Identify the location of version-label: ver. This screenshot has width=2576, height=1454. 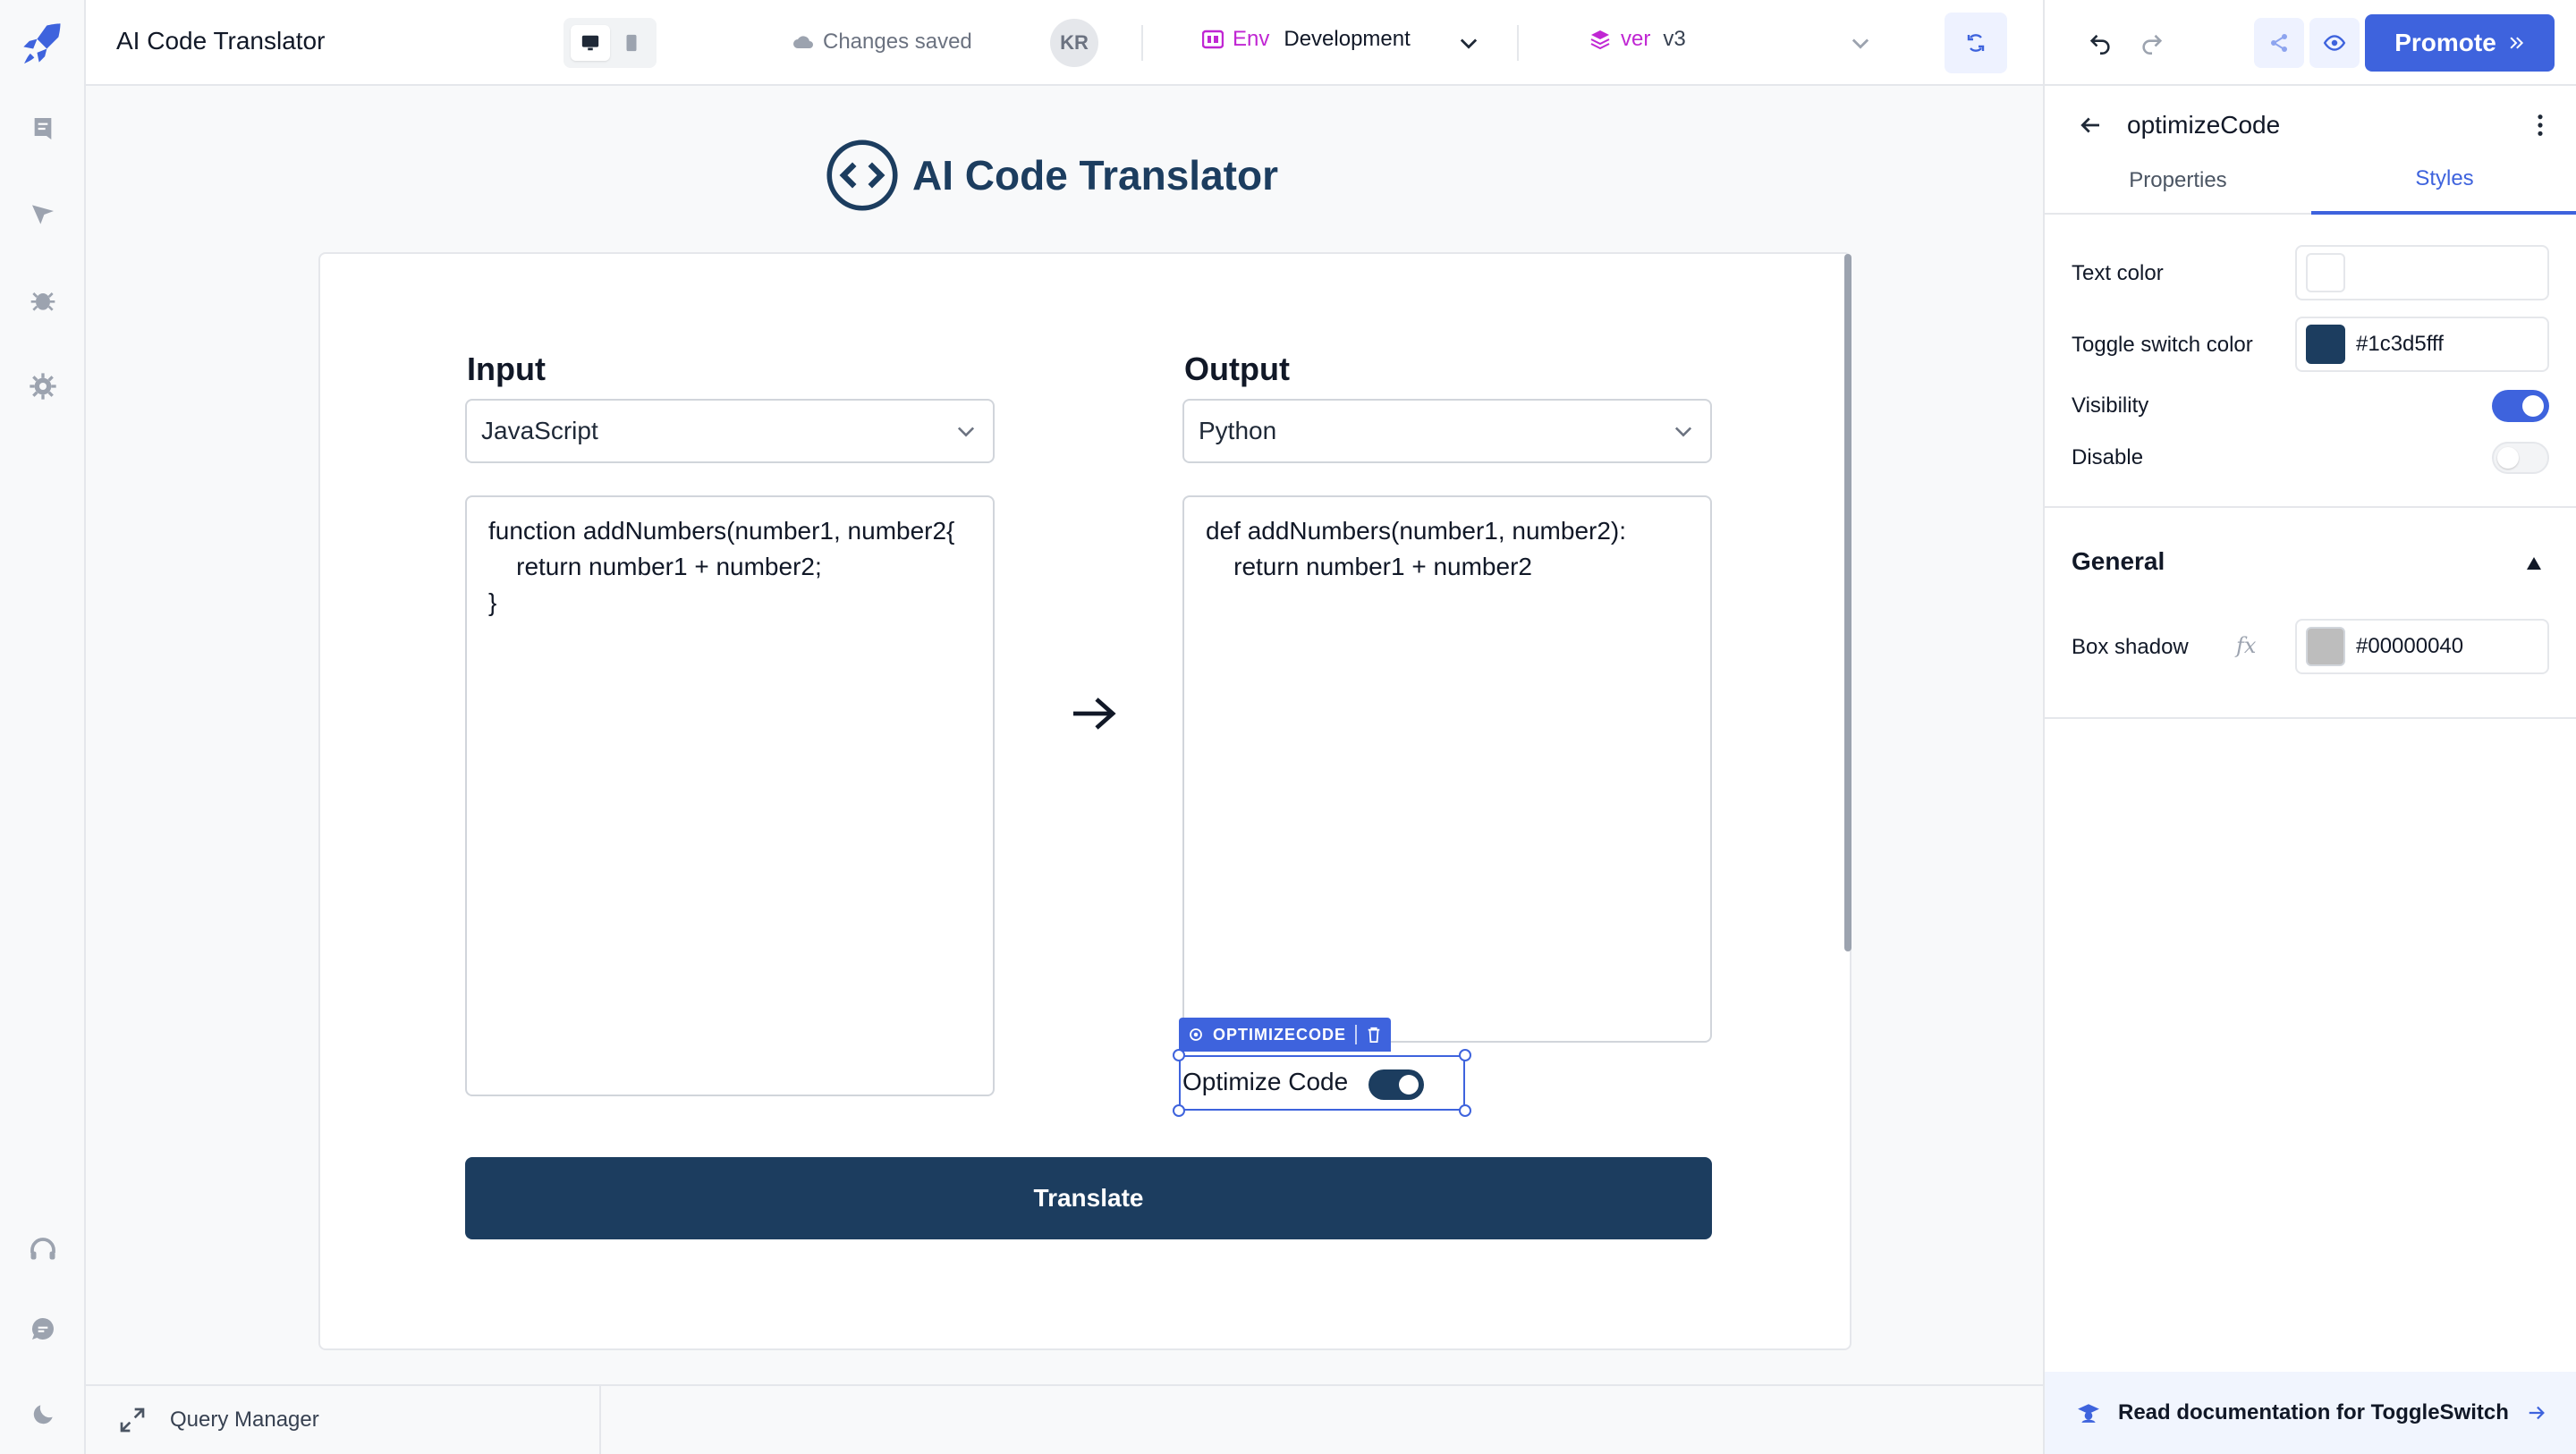
(1636, 39).